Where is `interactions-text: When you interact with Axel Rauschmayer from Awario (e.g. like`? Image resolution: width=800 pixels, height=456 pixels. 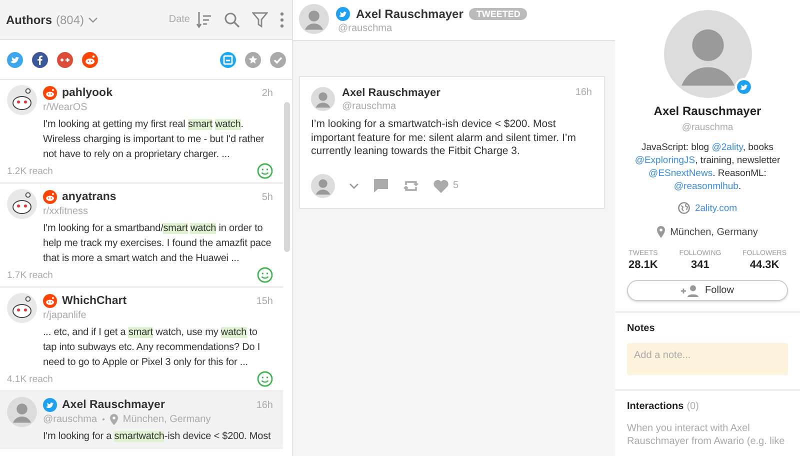
interactions-text: When you interact with Axel Rauschmayer from Awario (e.g. like is located at coordinates (706, 435).